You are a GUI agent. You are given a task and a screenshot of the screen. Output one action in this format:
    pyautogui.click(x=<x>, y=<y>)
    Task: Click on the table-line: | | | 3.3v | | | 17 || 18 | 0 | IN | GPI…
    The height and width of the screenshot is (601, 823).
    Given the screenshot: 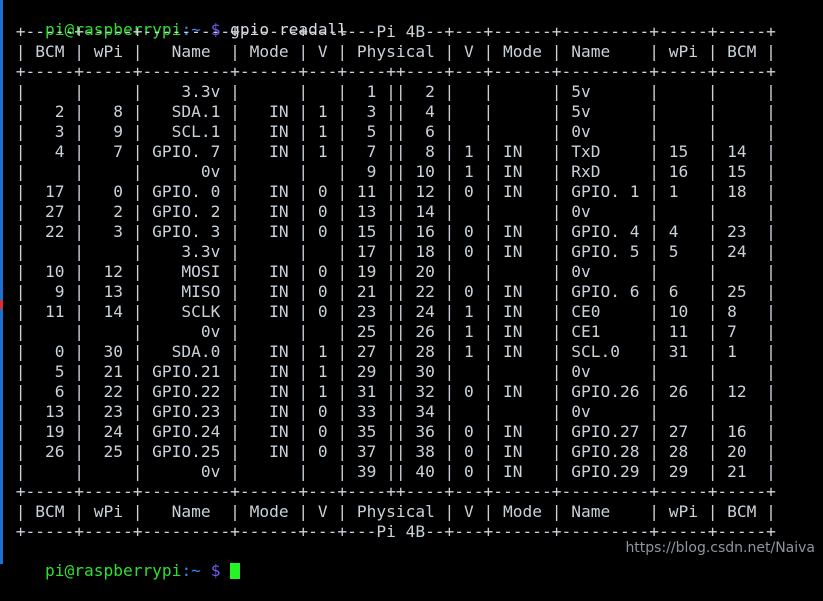 What is the action you would take?
    pyautogui.click(x=391, y=251)
    